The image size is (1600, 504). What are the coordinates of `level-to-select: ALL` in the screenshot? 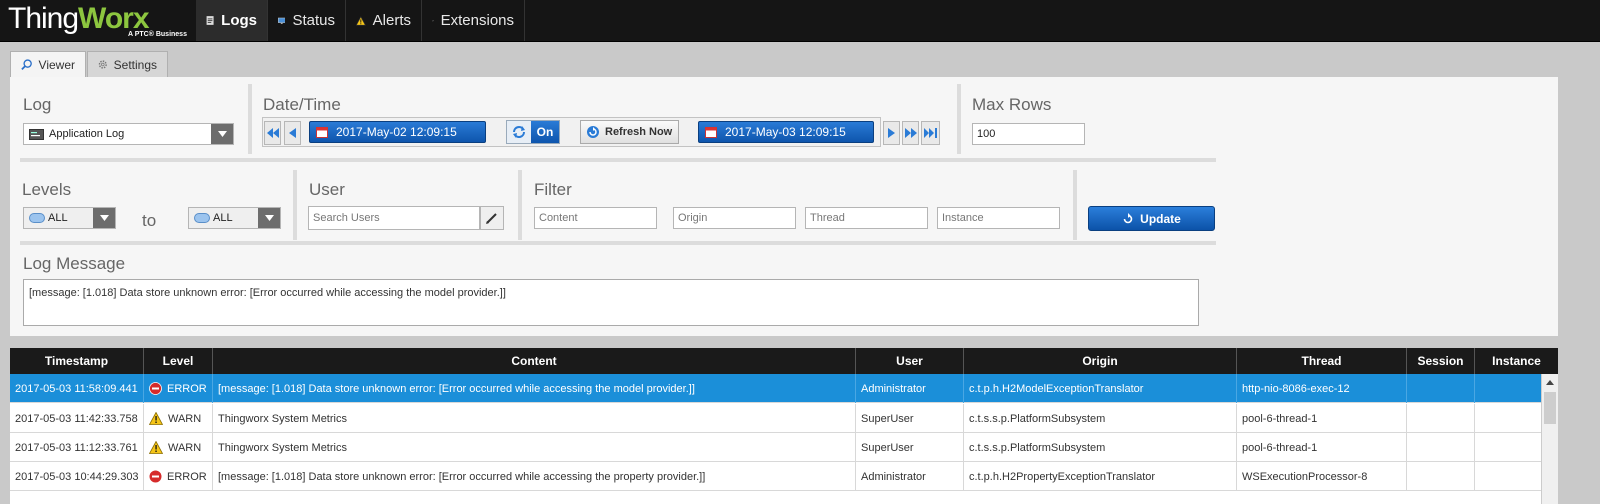 It's located at (234, 218).